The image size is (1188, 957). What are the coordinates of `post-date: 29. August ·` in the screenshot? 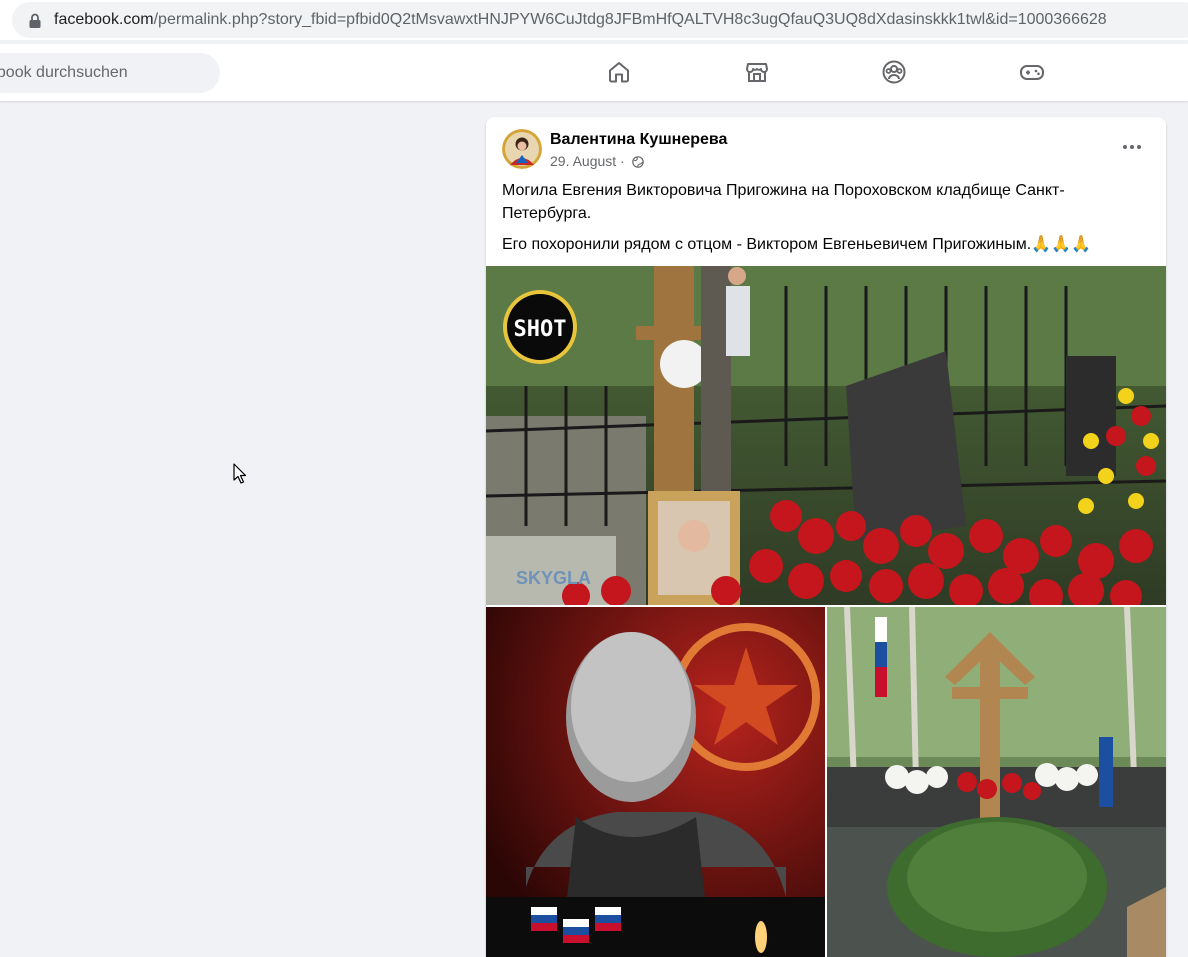 It's located at (587, 161).